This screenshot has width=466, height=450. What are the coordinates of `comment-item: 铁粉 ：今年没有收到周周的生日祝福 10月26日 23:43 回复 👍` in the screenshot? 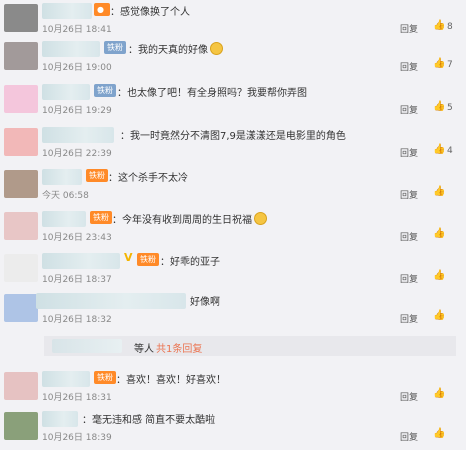 It's located at (233, 229).